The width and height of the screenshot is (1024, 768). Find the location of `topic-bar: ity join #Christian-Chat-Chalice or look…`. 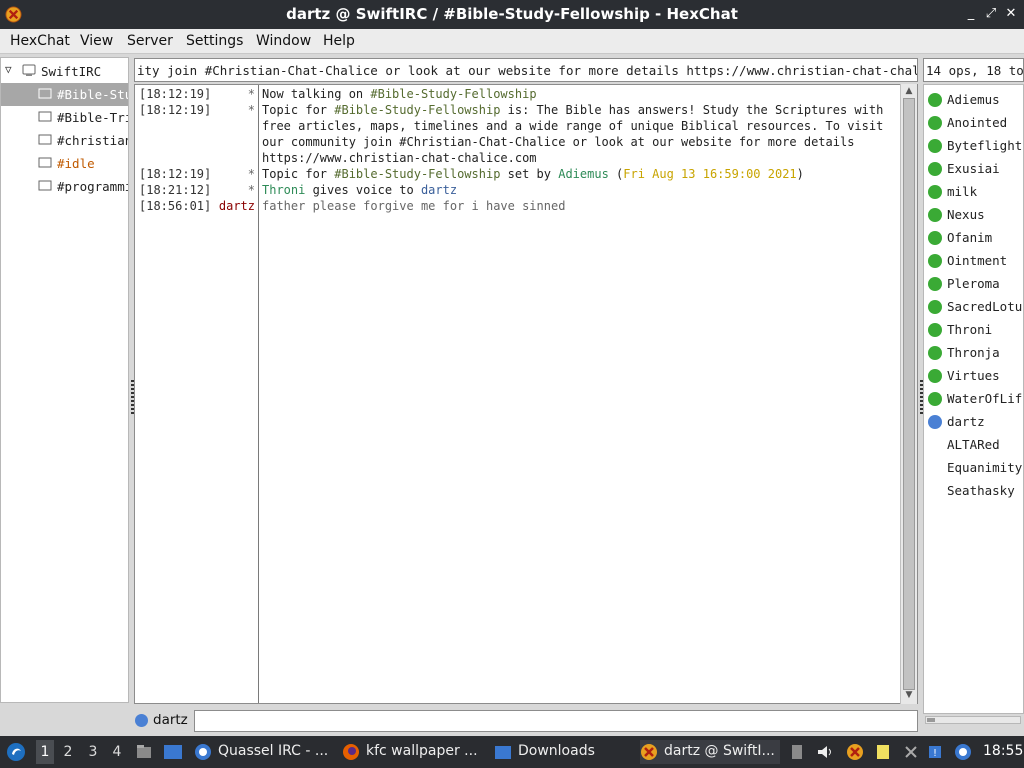

topic-bar: ity join #Christian-Chat-Chalice or look… is located at coordinates (526, 70).